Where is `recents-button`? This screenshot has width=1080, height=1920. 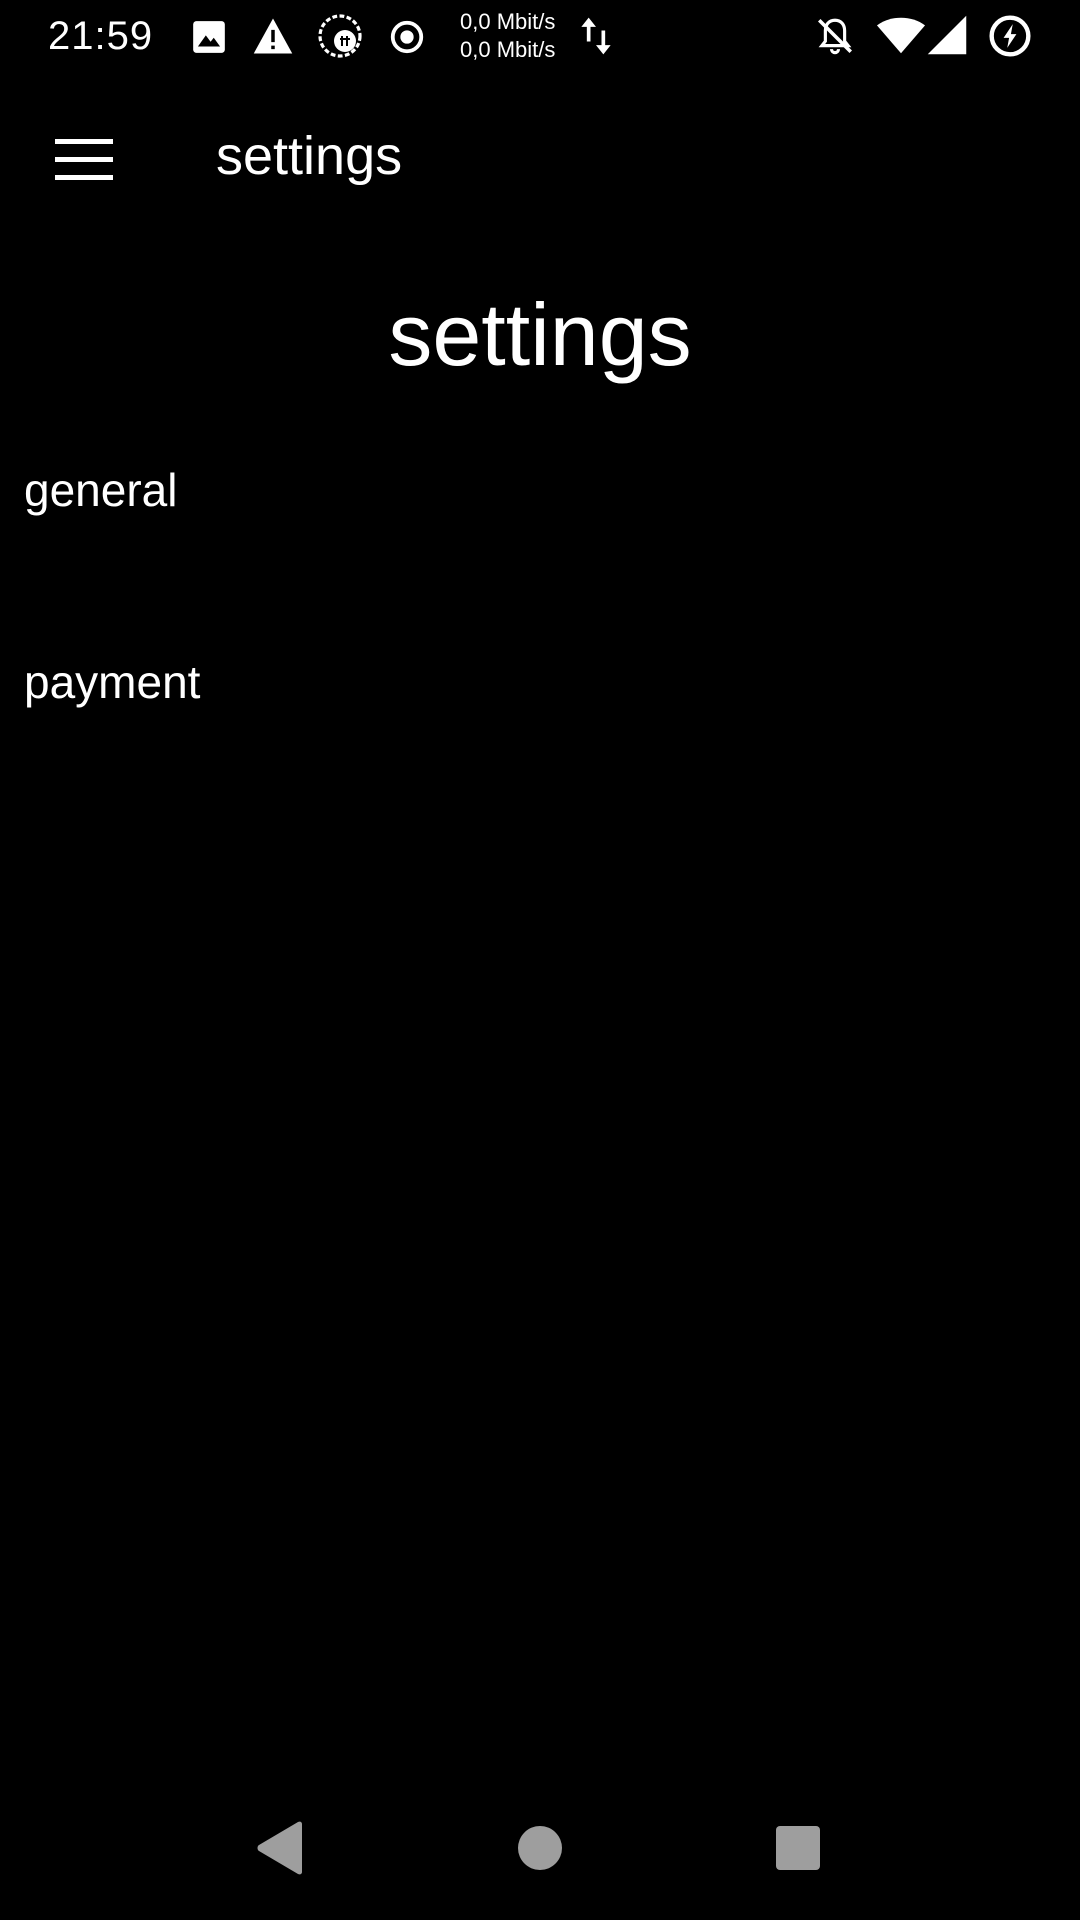
recents-button is located at coordinates (798, 1848).